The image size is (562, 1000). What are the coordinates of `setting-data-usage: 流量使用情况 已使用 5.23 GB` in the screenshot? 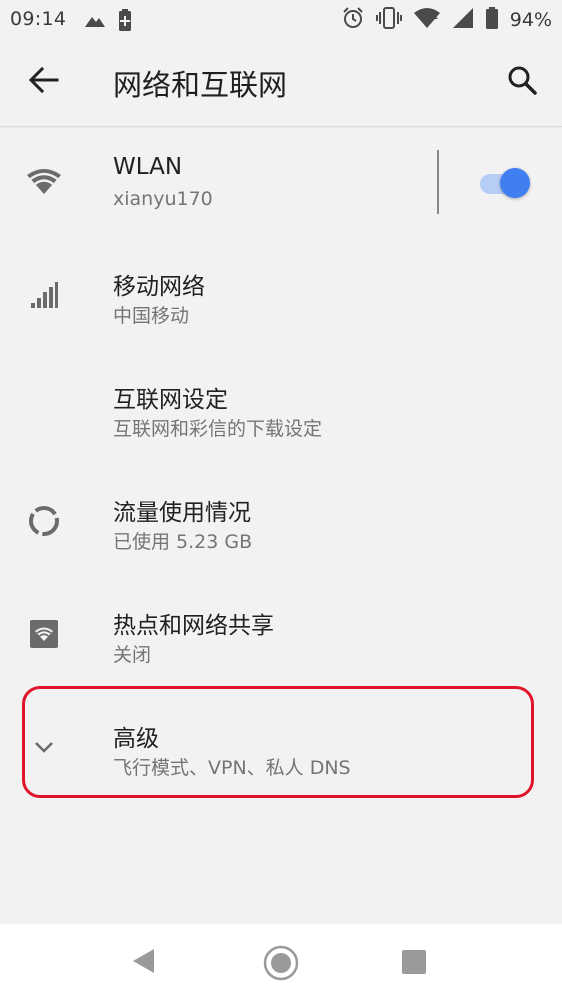 It's located at (281, 521).